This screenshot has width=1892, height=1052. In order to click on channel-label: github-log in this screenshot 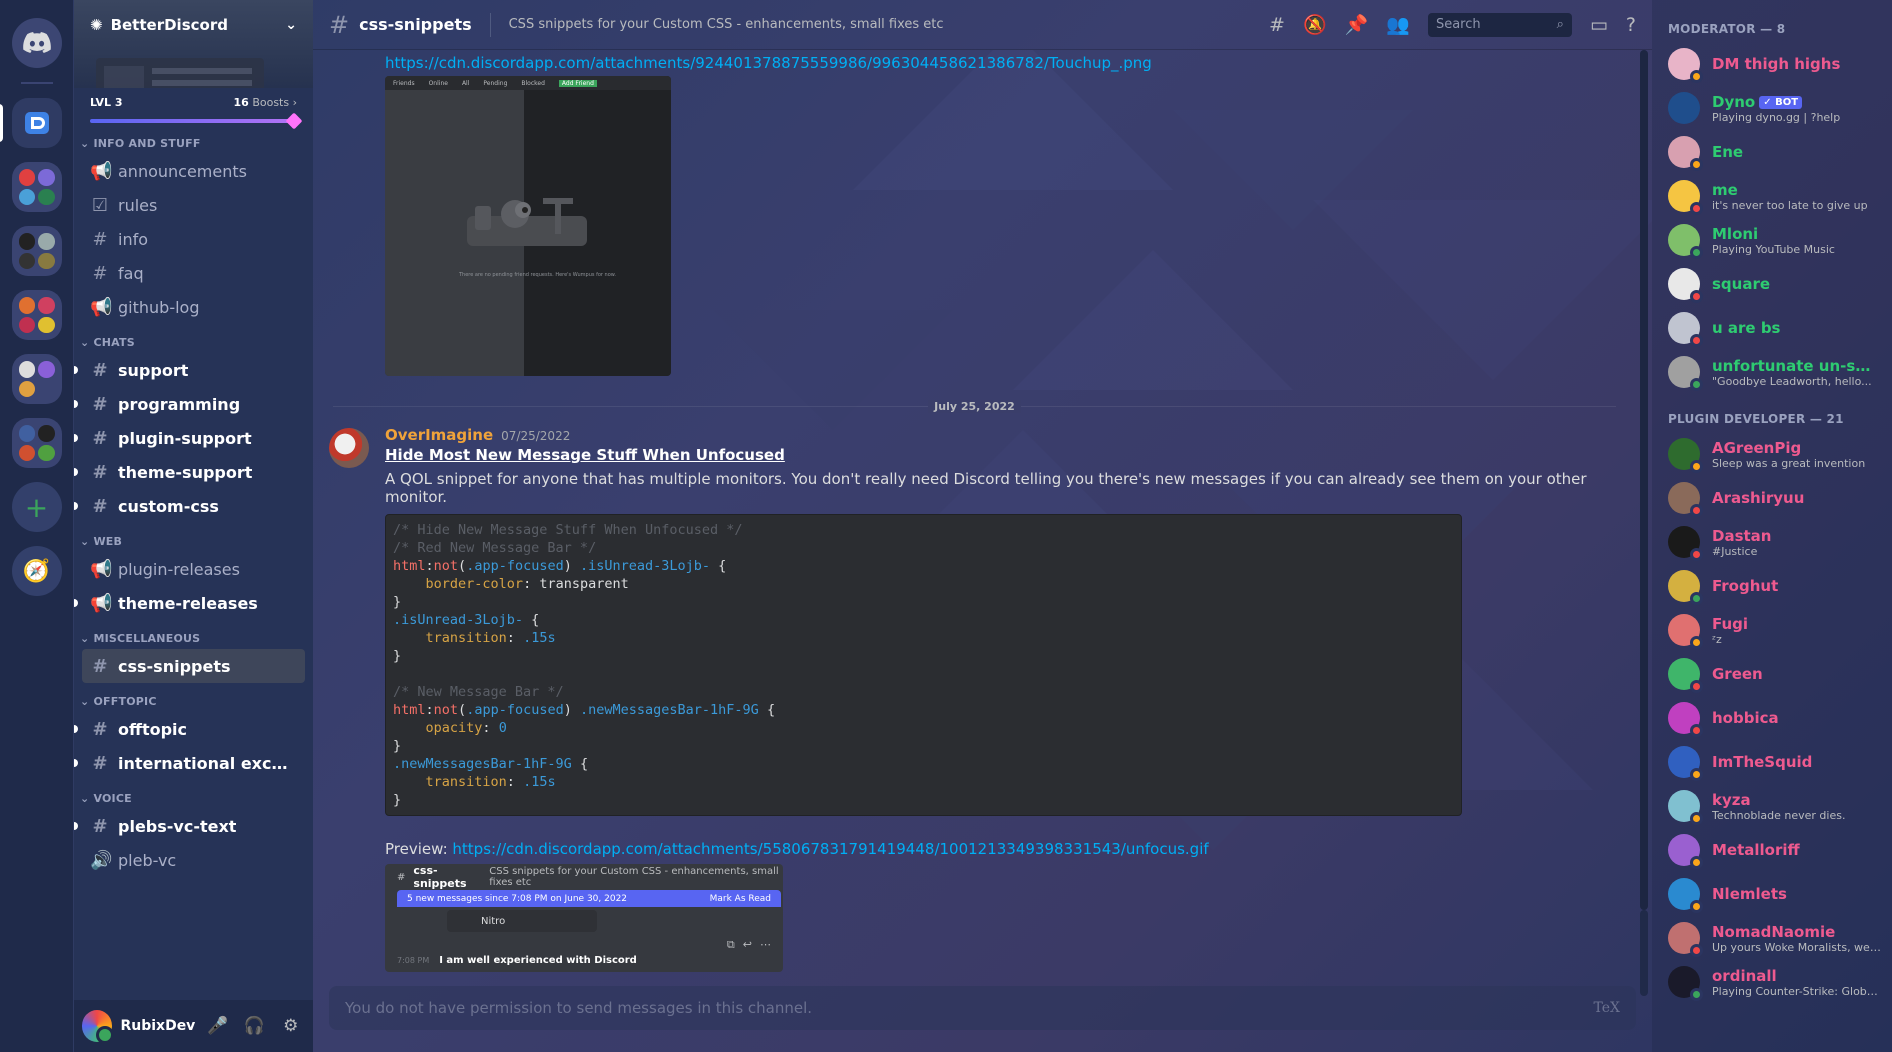, I will do `click(159, 307)`.